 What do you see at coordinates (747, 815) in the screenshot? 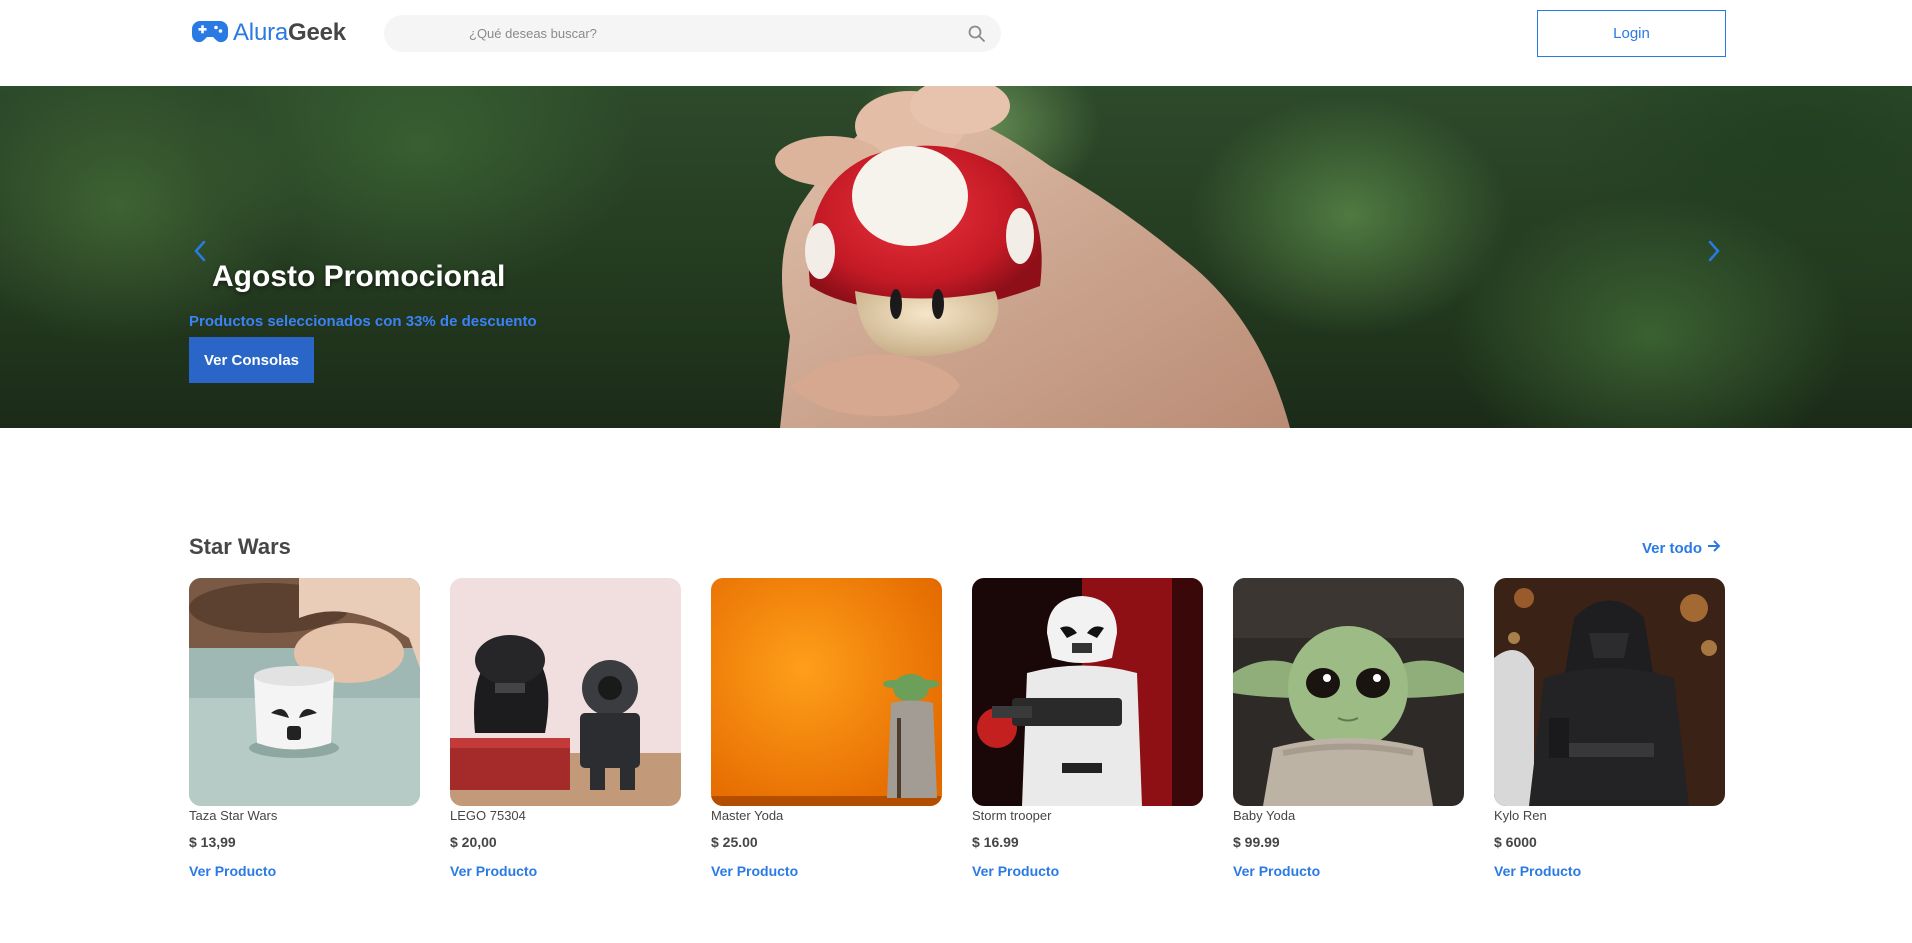
I see `product-name: Master Yoda` at bounding box center [747, 815].